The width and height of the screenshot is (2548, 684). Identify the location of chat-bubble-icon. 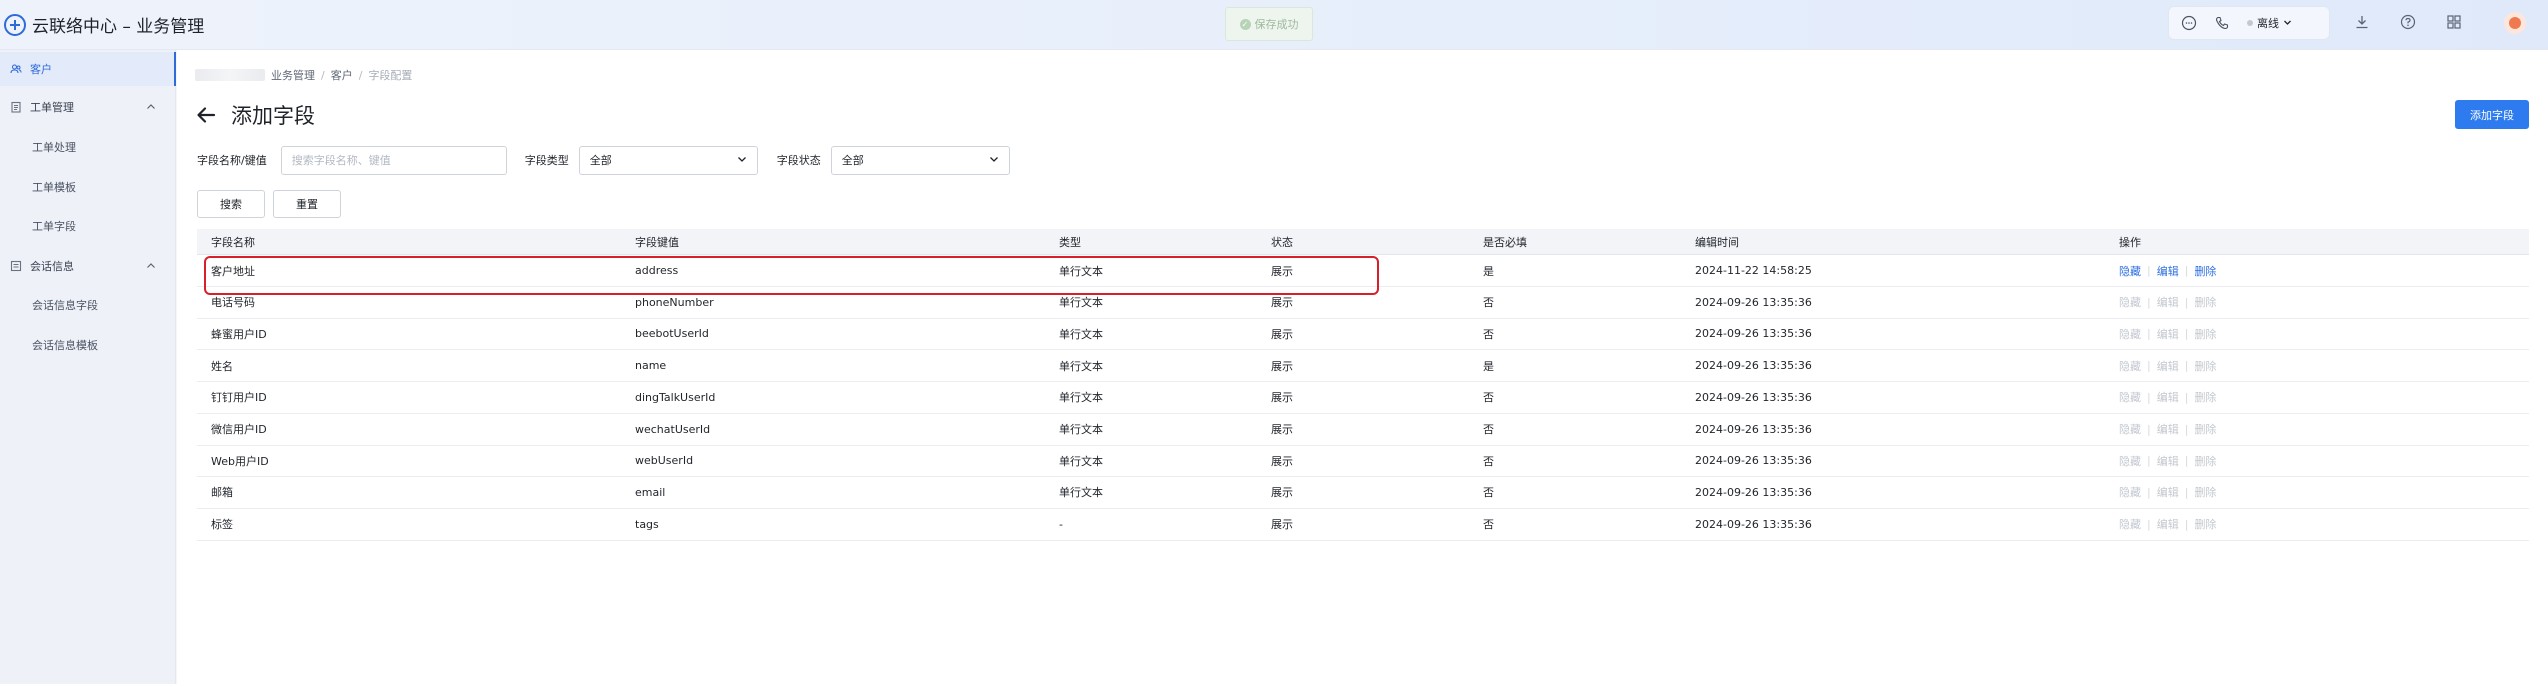
(2189, 23).